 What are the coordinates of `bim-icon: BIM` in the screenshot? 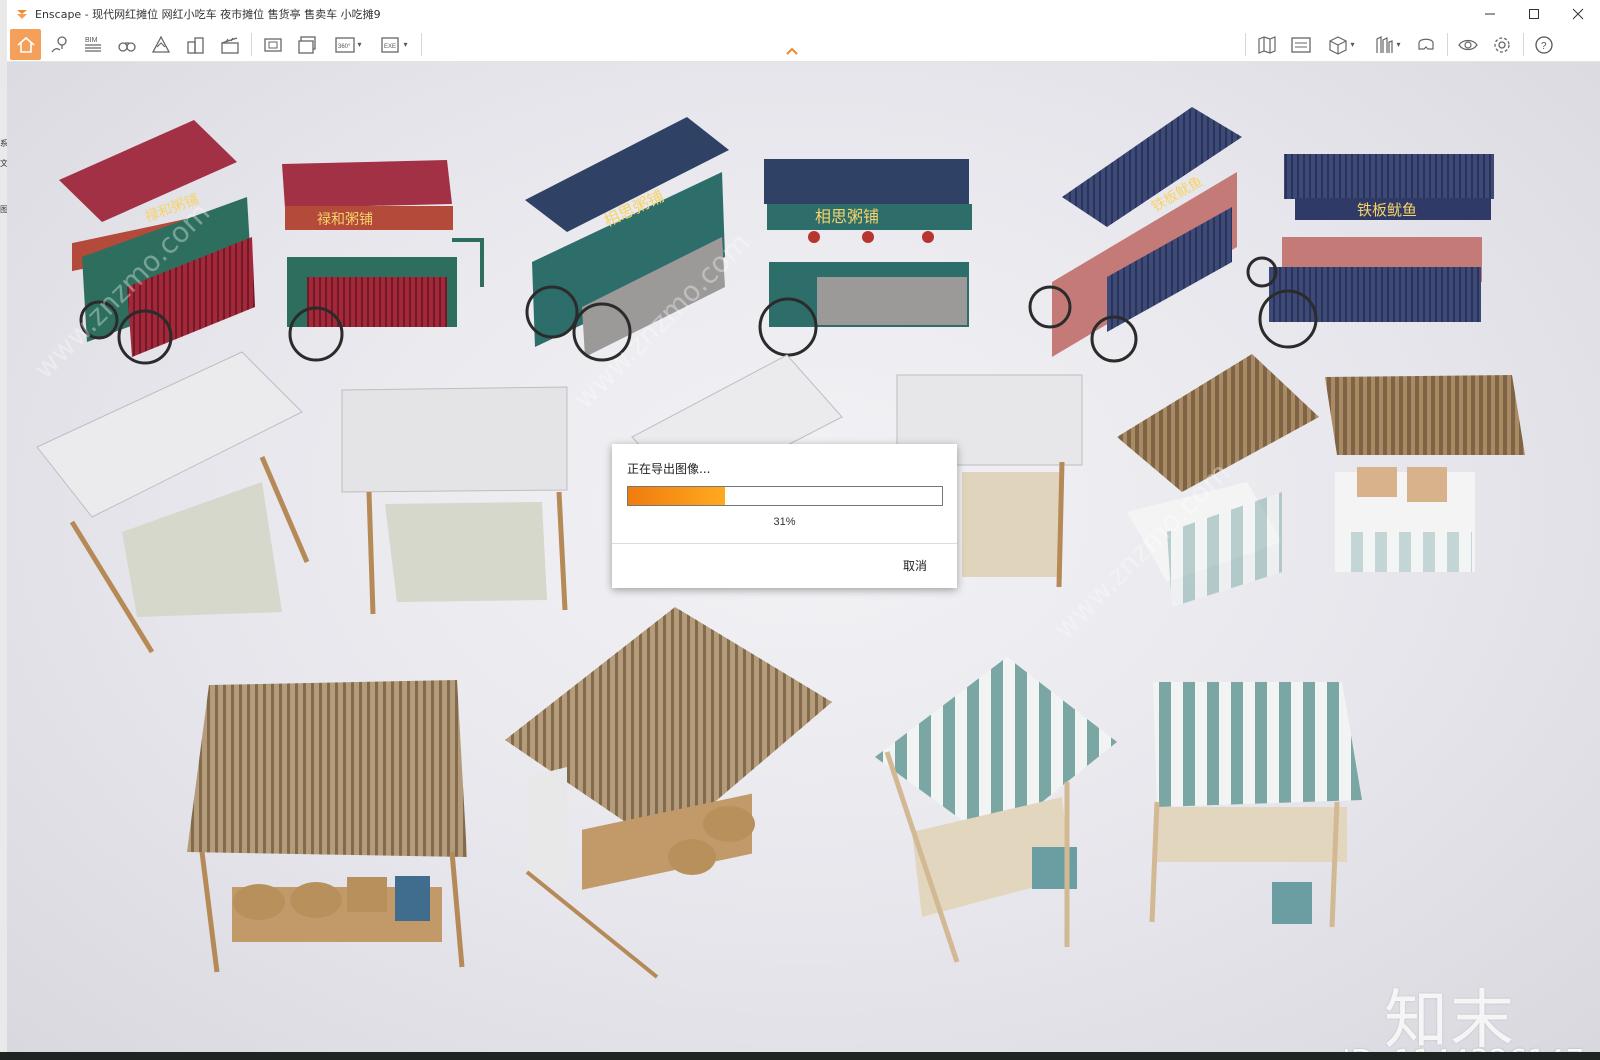 It's located at (93, 44).